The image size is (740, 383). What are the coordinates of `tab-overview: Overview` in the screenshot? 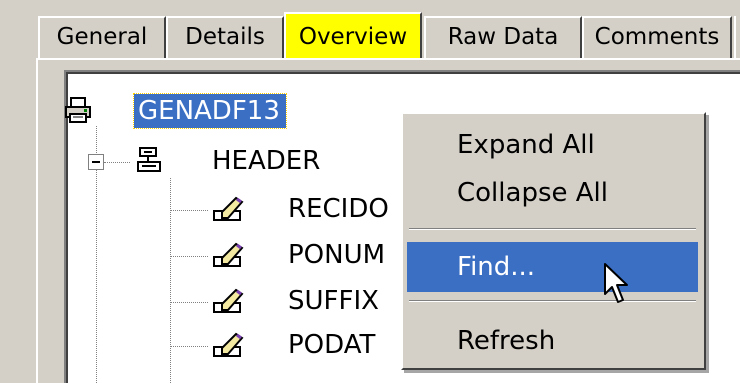 It's located at (353, 36).